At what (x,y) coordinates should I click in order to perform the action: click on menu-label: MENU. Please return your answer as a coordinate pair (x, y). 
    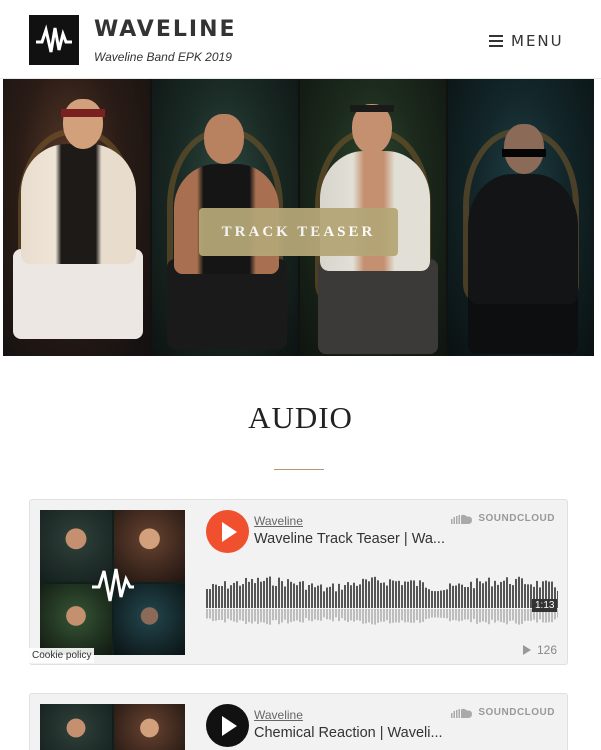
    Looking at the image, I should click on (537, 41).